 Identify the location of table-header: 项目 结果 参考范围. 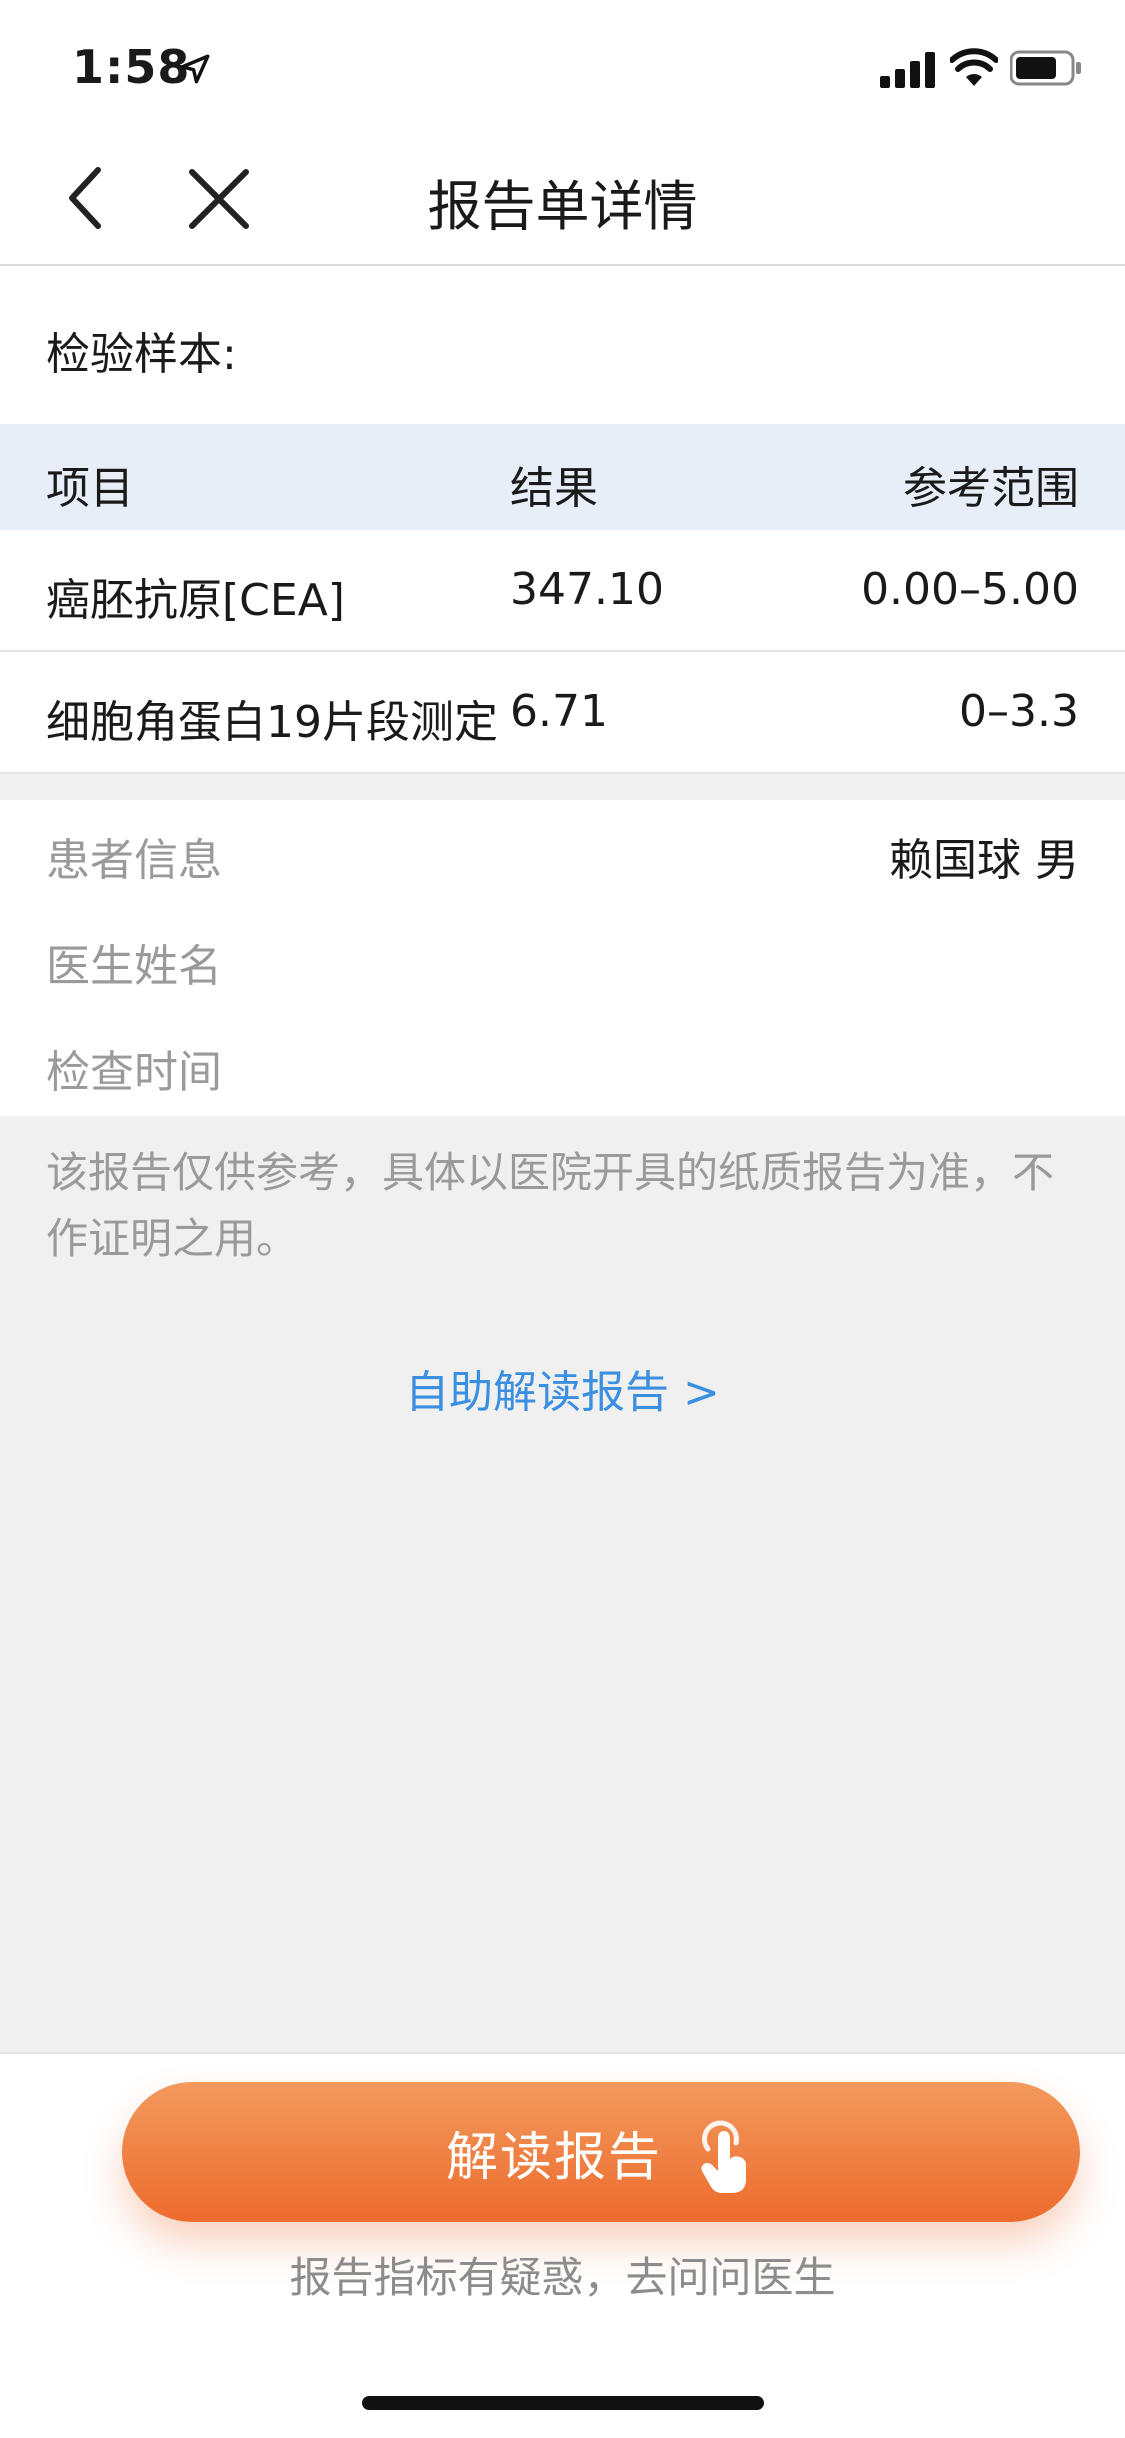
(562, 477).